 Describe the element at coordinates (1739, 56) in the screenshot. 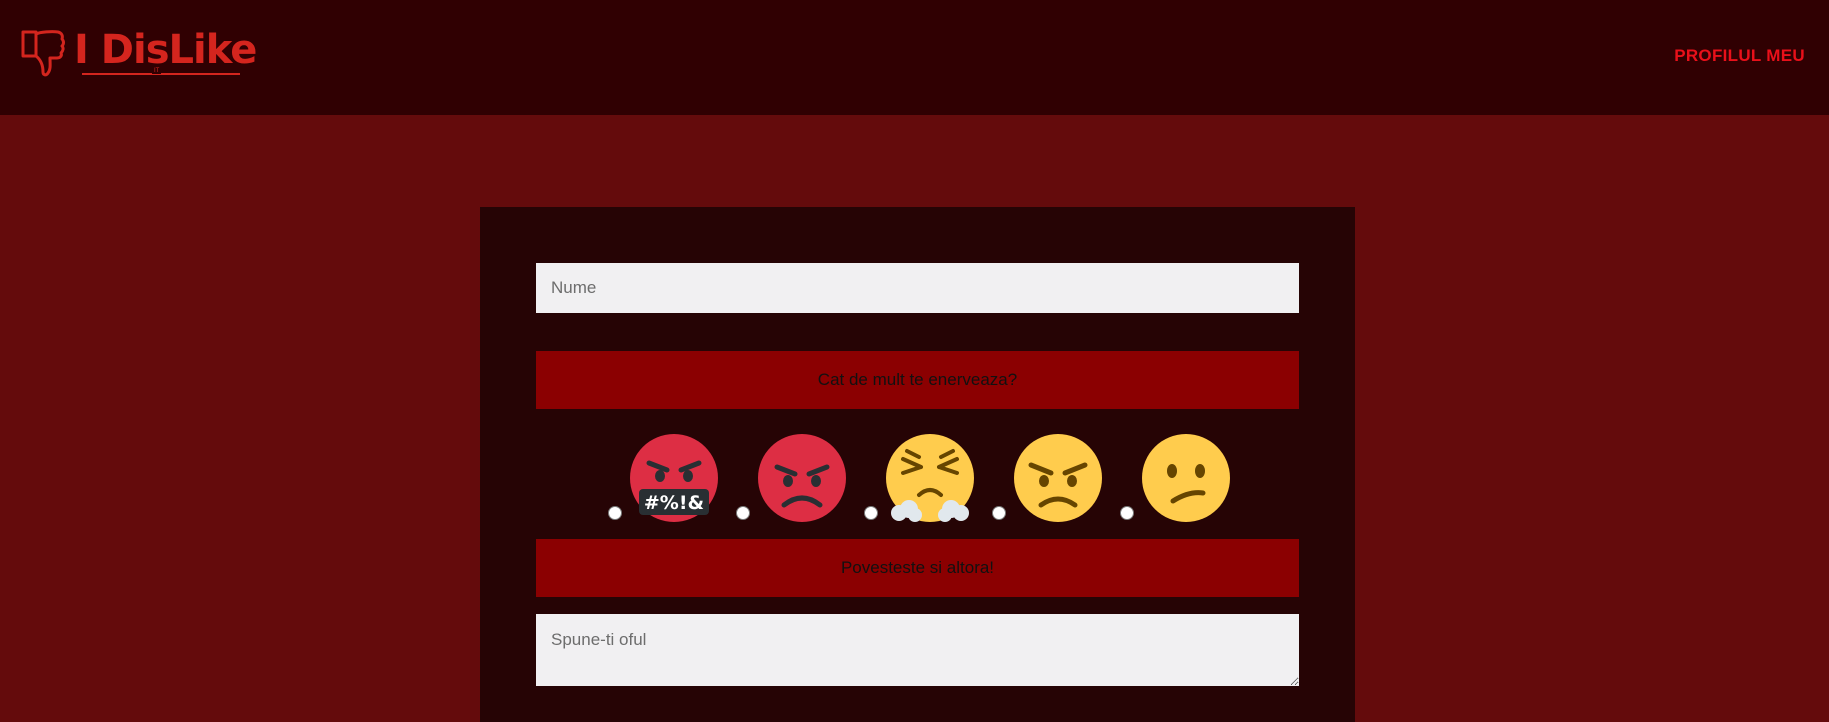

I see `nav-profile-link: PROFILUL MEU` at that location.